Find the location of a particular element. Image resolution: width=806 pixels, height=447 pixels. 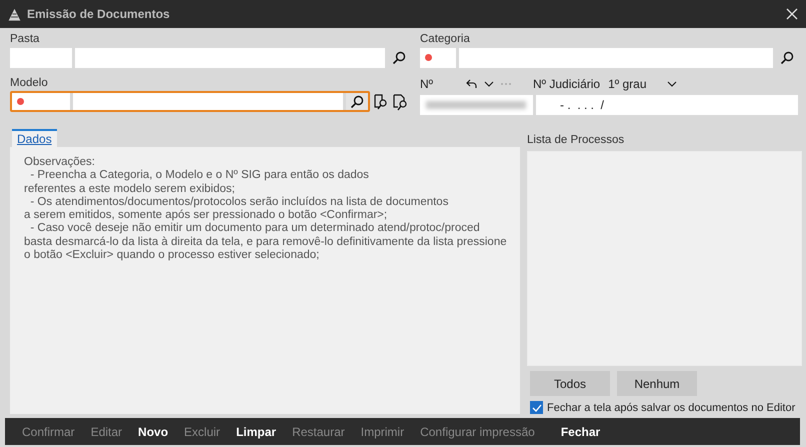

toolbar-button: Novo is located at coordinates (153, 431).